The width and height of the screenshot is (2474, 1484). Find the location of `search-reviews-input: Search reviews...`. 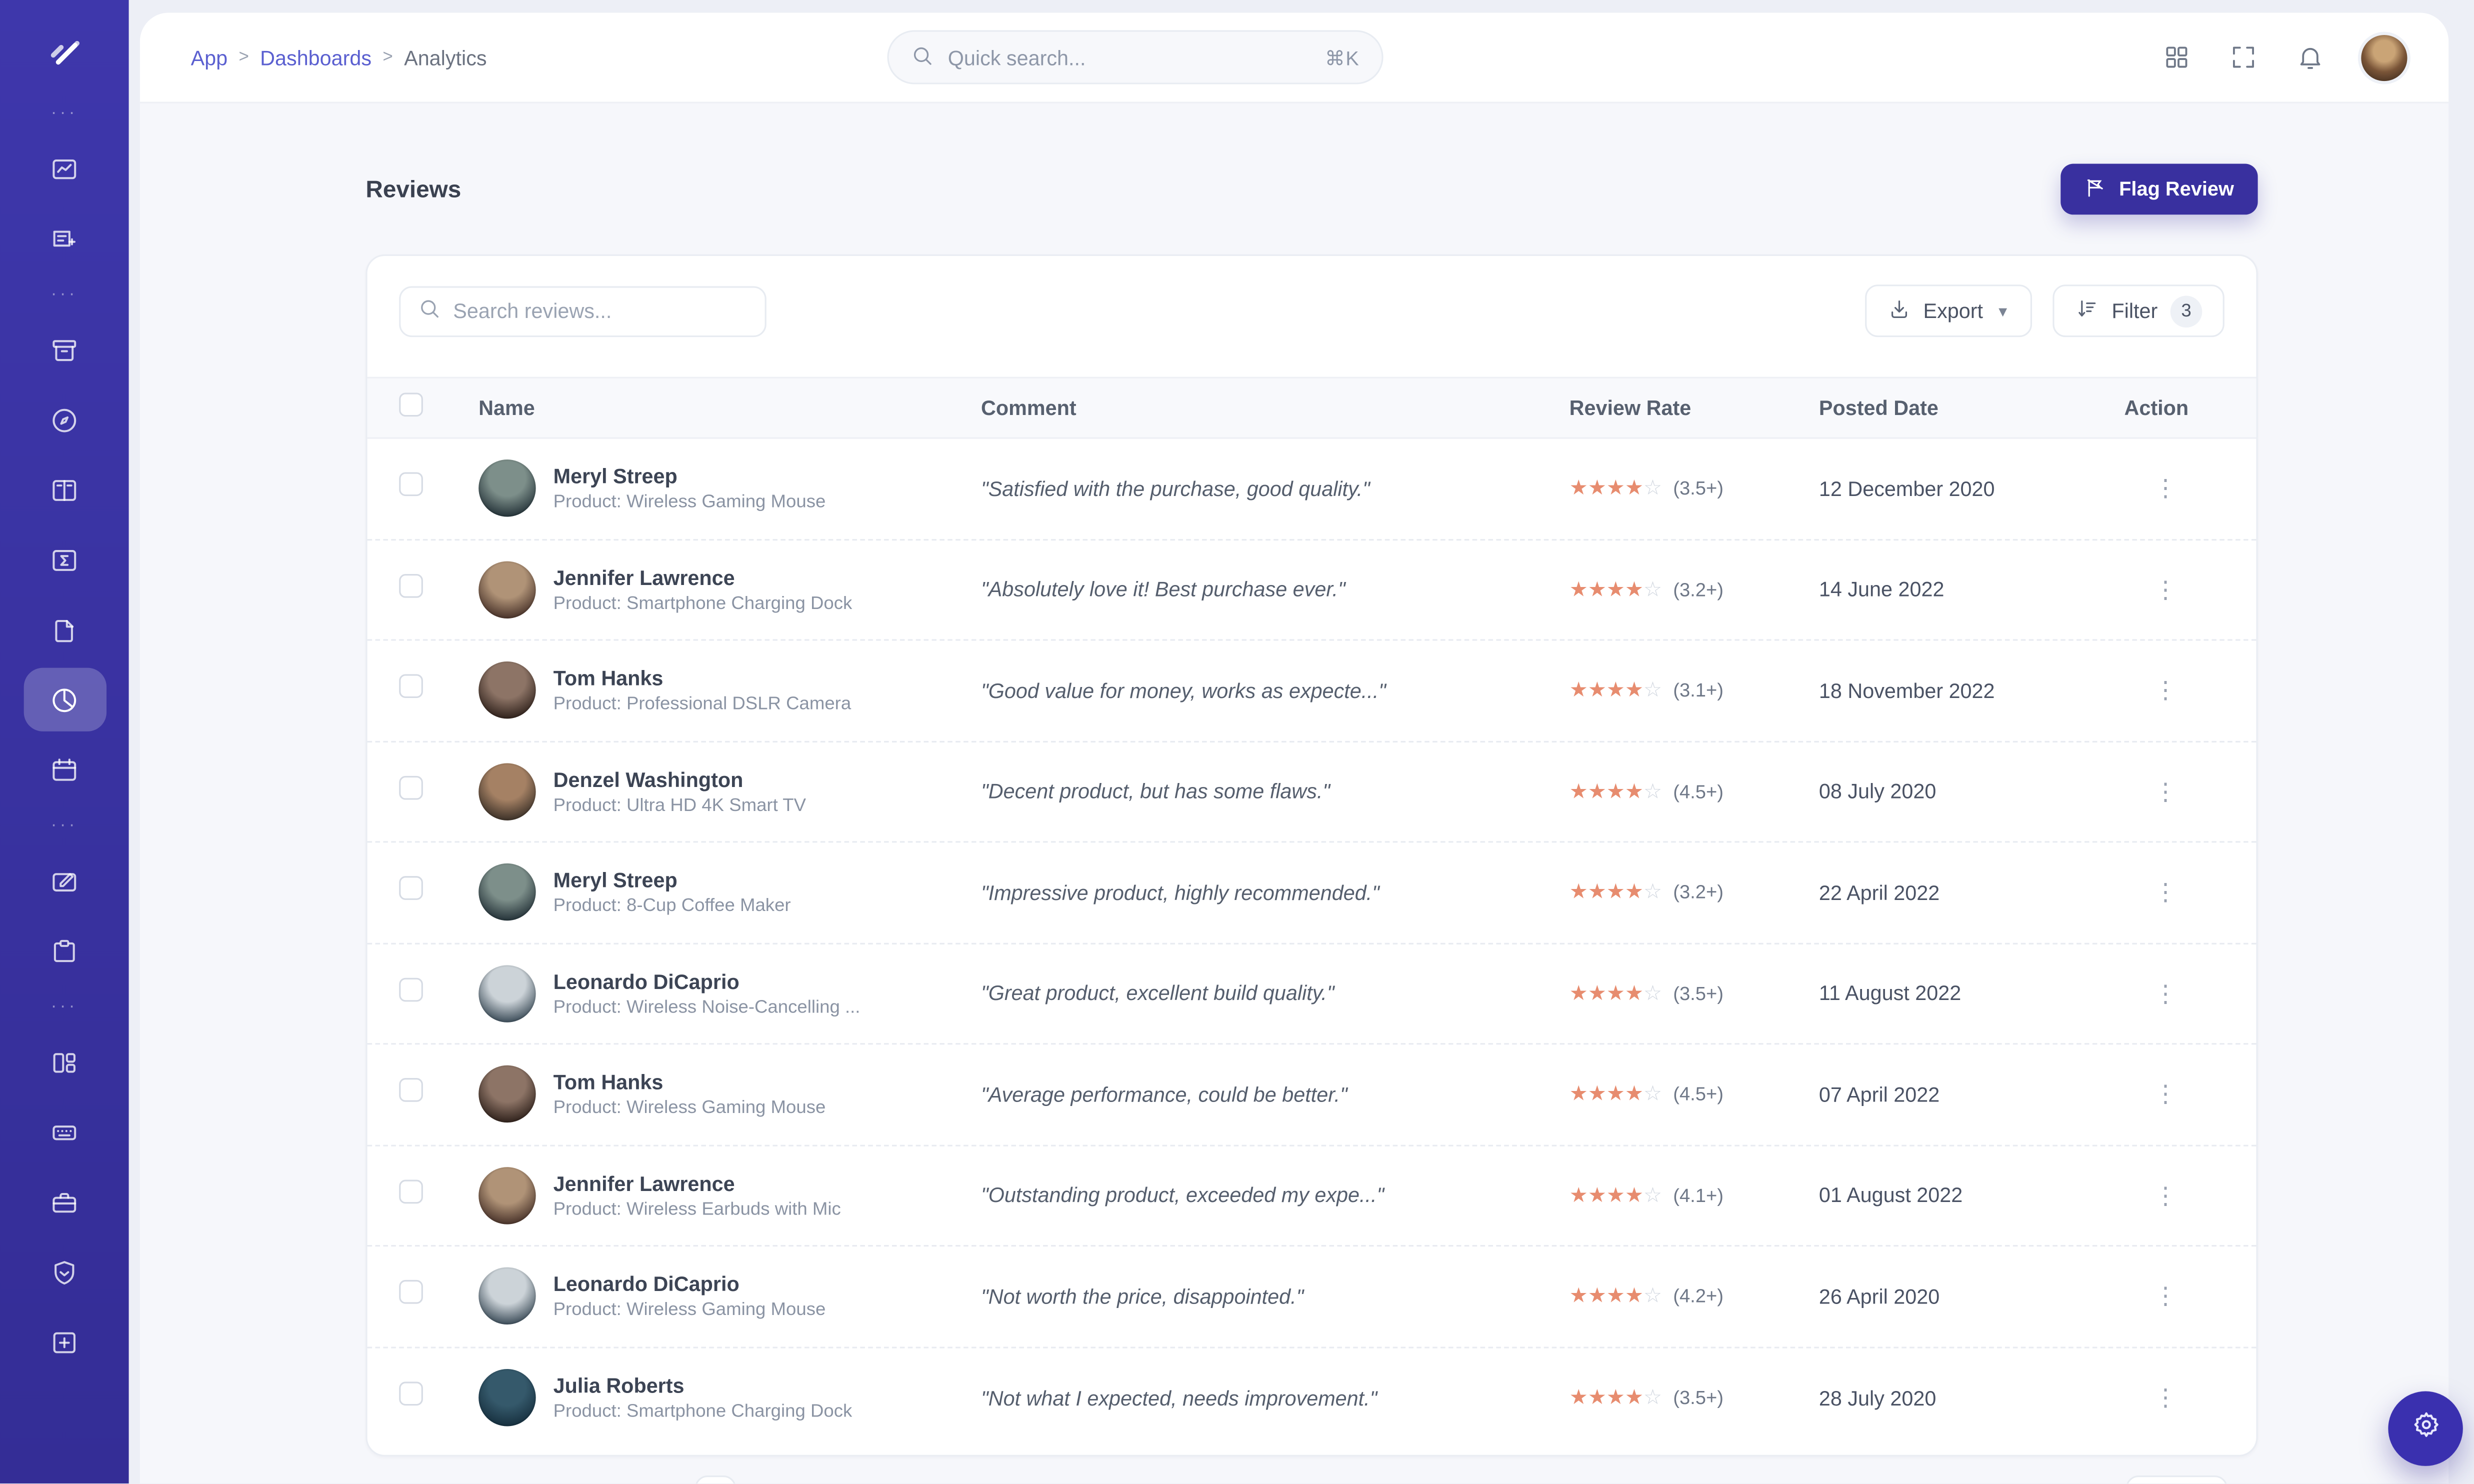

search-reviews-input: Search reviews... is located at coordinates (582, 310).